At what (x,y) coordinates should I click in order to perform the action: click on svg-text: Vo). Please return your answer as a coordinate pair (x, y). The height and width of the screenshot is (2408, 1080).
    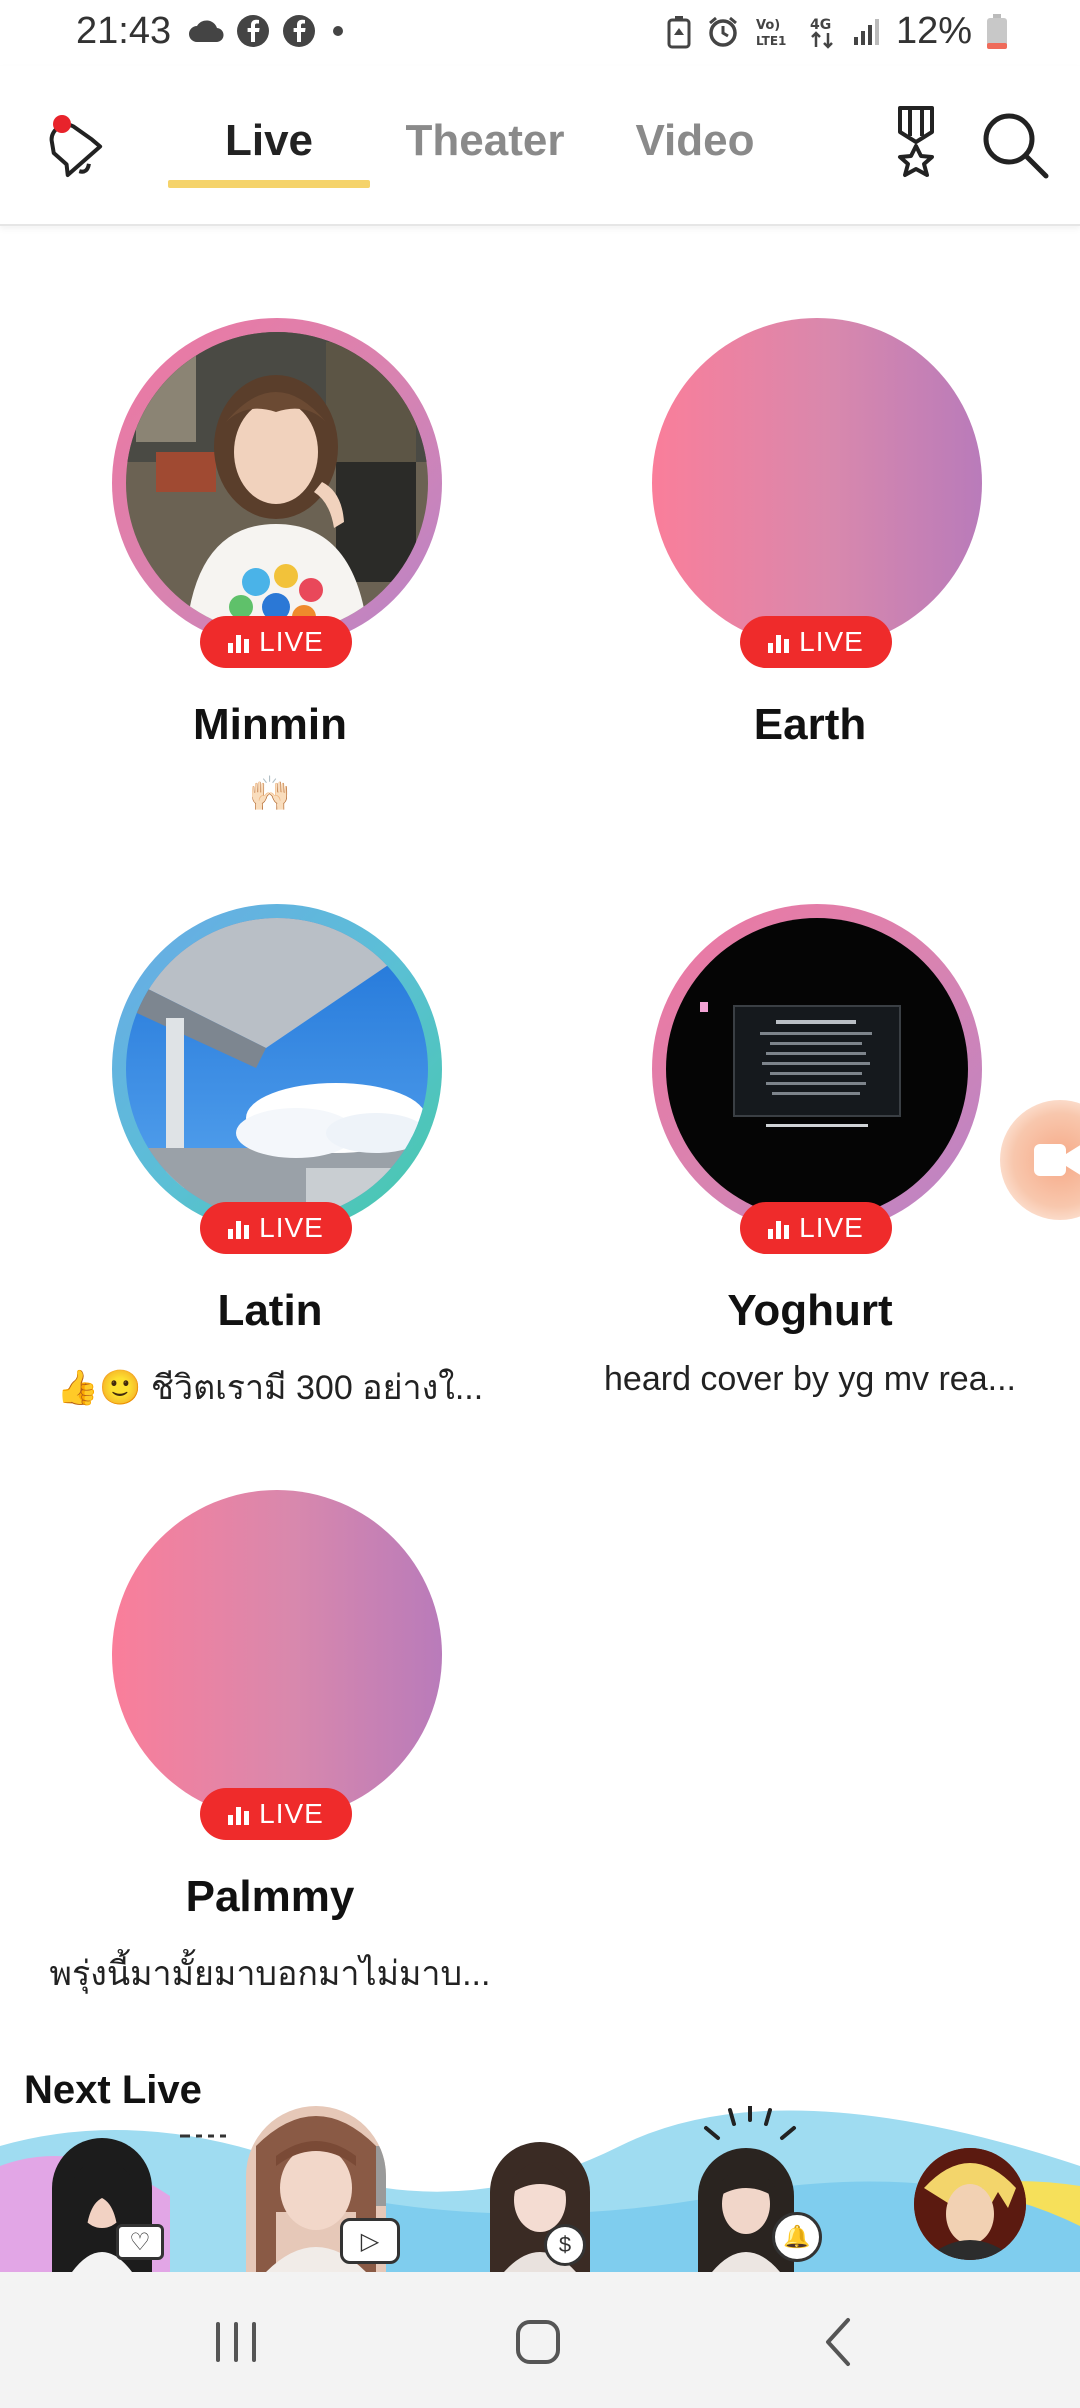
    Looking at the image, I should click on (768, 25).